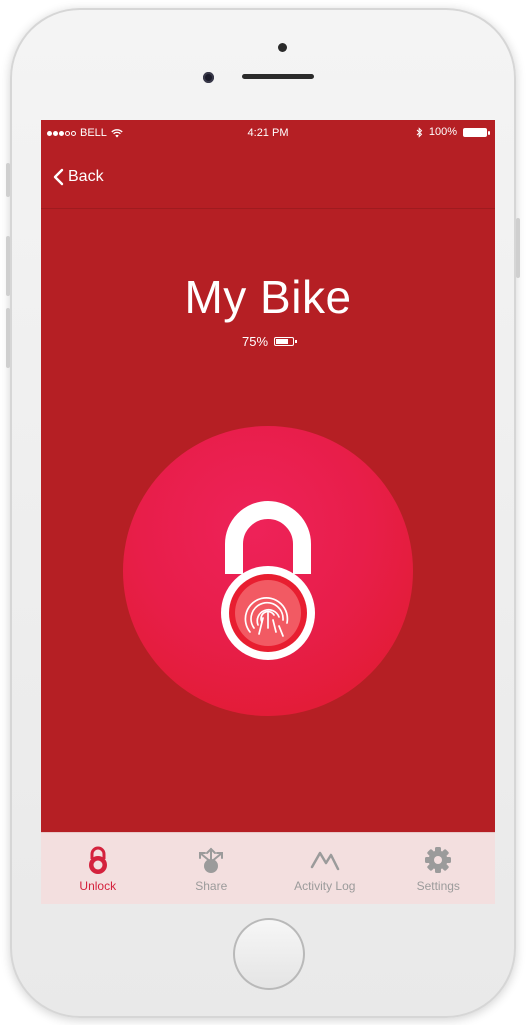  Describe the element at coordinates (8, 338) in the screenshot. I see `volume-down-button` at that location.